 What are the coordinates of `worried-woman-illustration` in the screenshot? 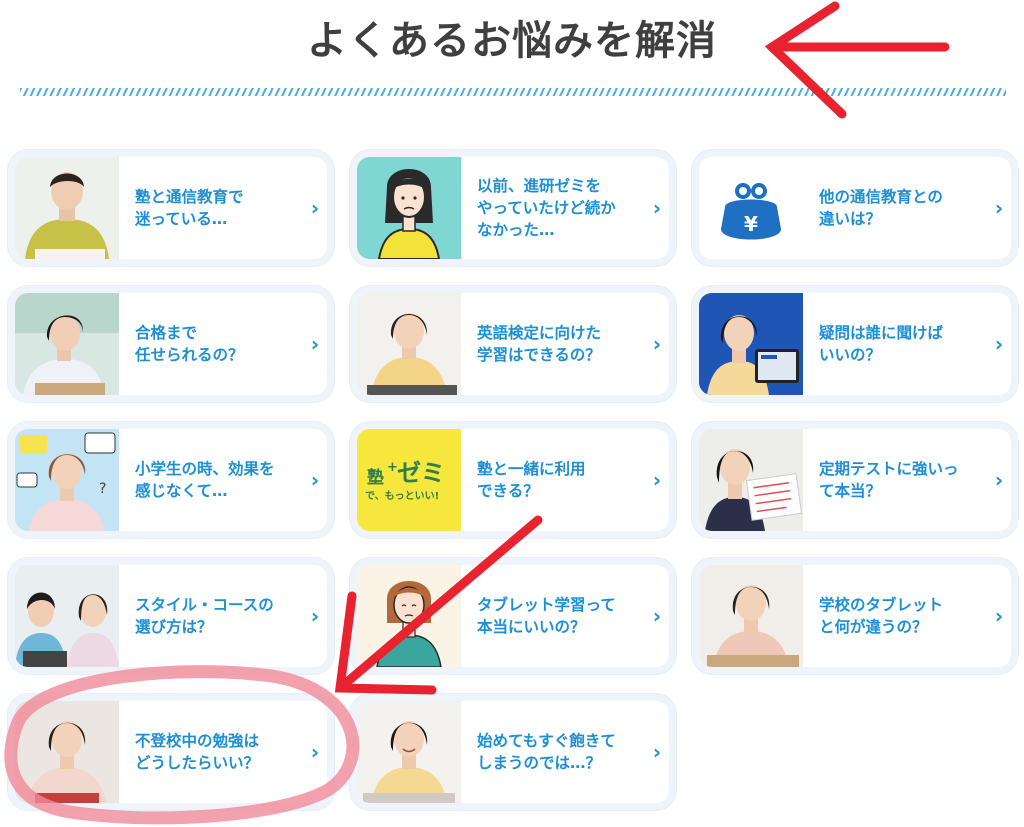 It's located at (409, 616).